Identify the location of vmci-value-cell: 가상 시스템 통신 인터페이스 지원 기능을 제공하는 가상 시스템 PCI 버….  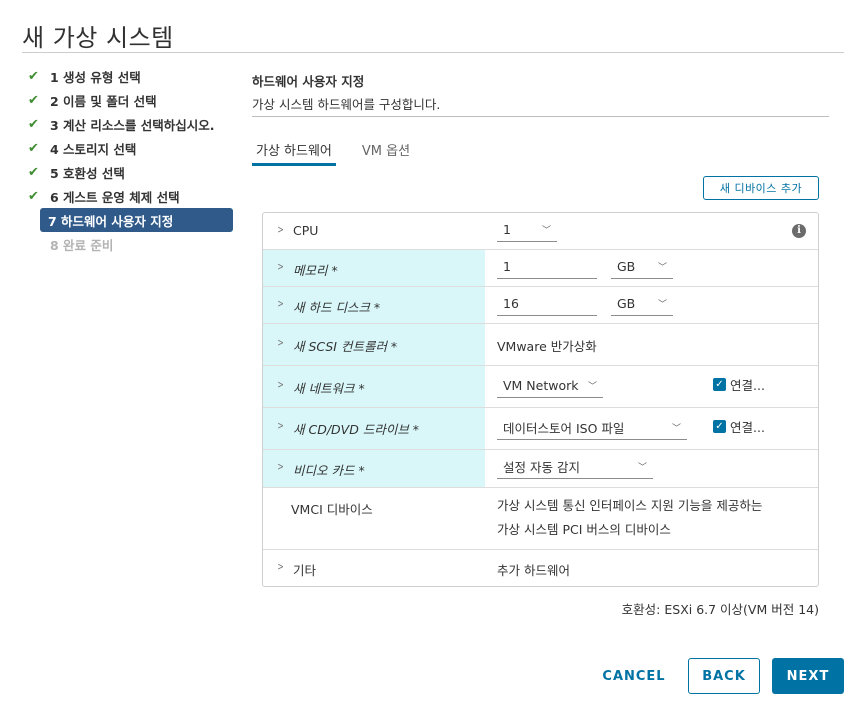
(651, 516).